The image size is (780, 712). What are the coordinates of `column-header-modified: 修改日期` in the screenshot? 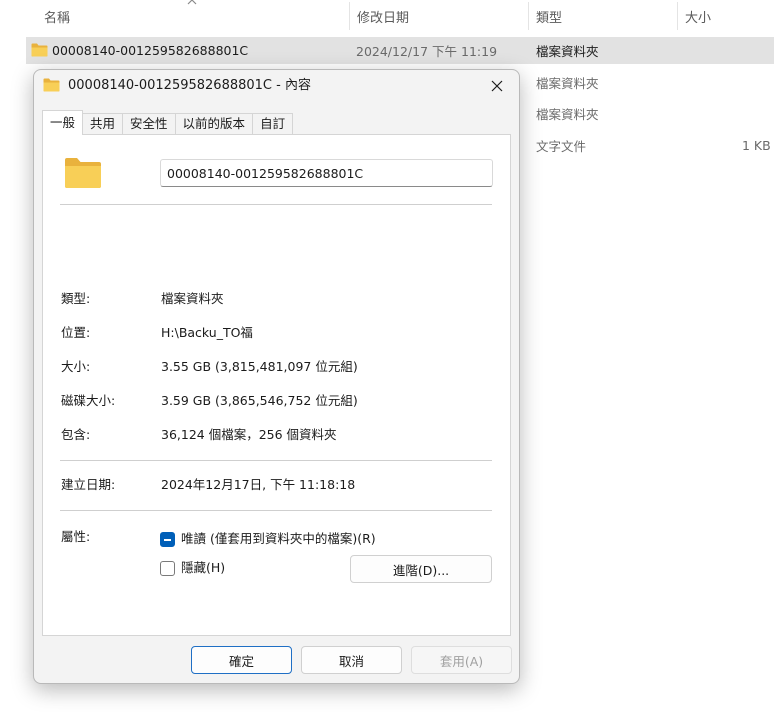 It's located at (383, 16).